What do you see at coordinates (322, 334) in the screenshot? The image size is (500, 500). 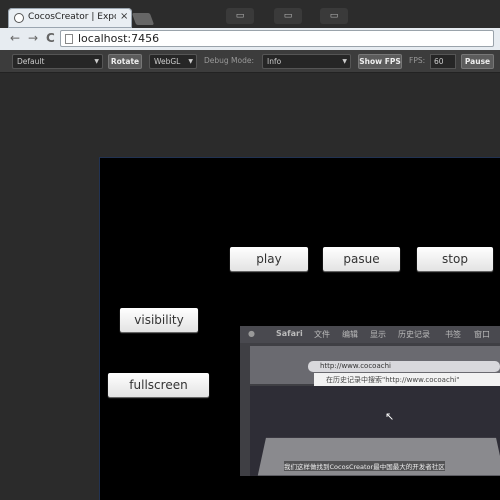 I see `video-menu-item: 文件` at bounding box center [322, 334].